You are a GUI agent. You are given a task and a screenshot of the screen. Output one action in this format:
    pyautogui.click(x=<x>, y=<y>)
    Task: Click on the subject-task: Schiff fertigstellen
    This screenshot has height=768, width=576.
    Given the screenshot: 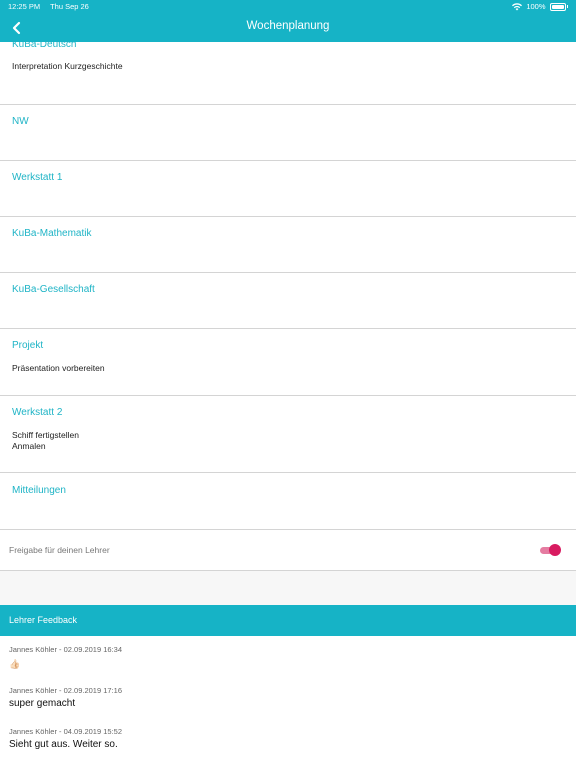 What is the action you would take?
    pyautogui.click(x=45, y=435)
    